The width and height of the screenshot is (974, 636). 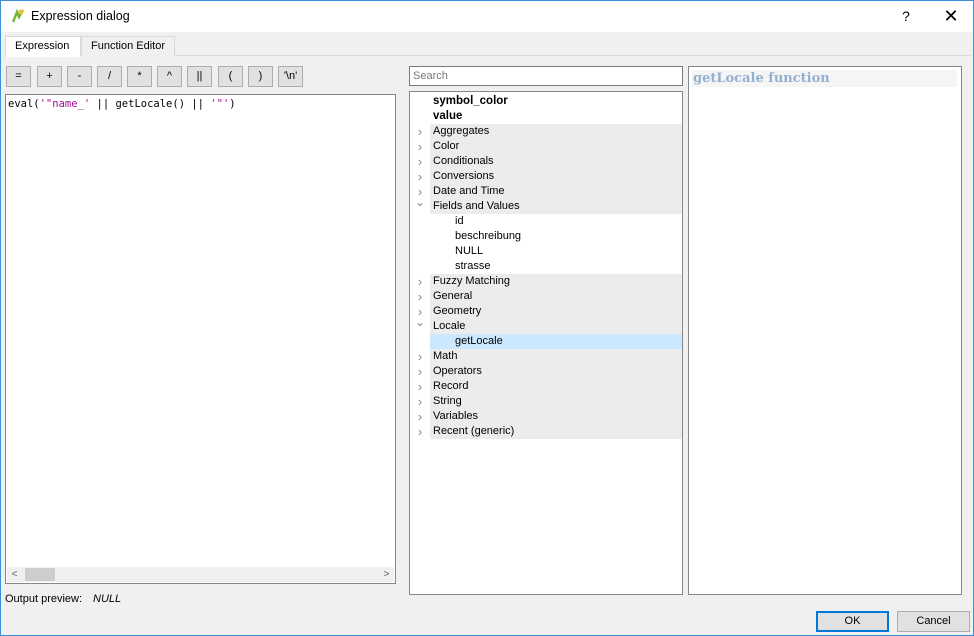 I want to click on cancel-button: Cancel, so click(x=933, y=621).